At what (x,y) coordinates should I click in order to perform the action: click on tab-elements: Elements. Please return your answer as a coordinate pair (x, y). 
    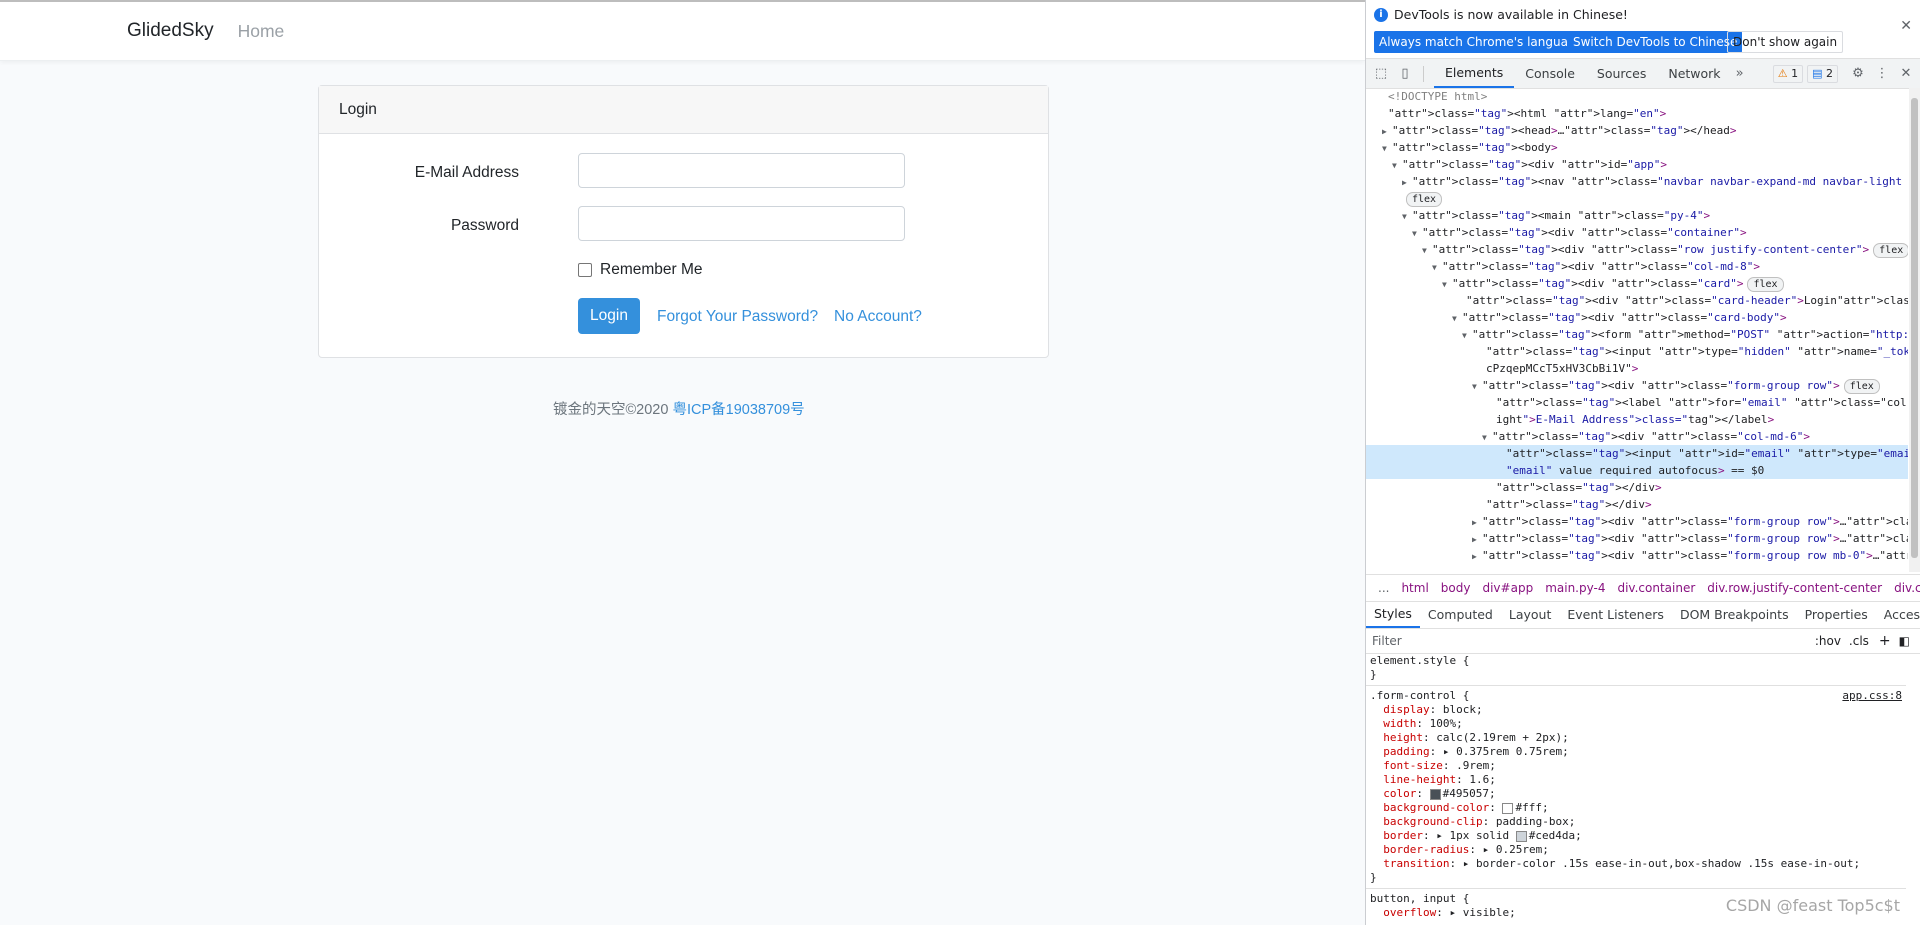
    Looking at the image, I should click on (1474, 73).